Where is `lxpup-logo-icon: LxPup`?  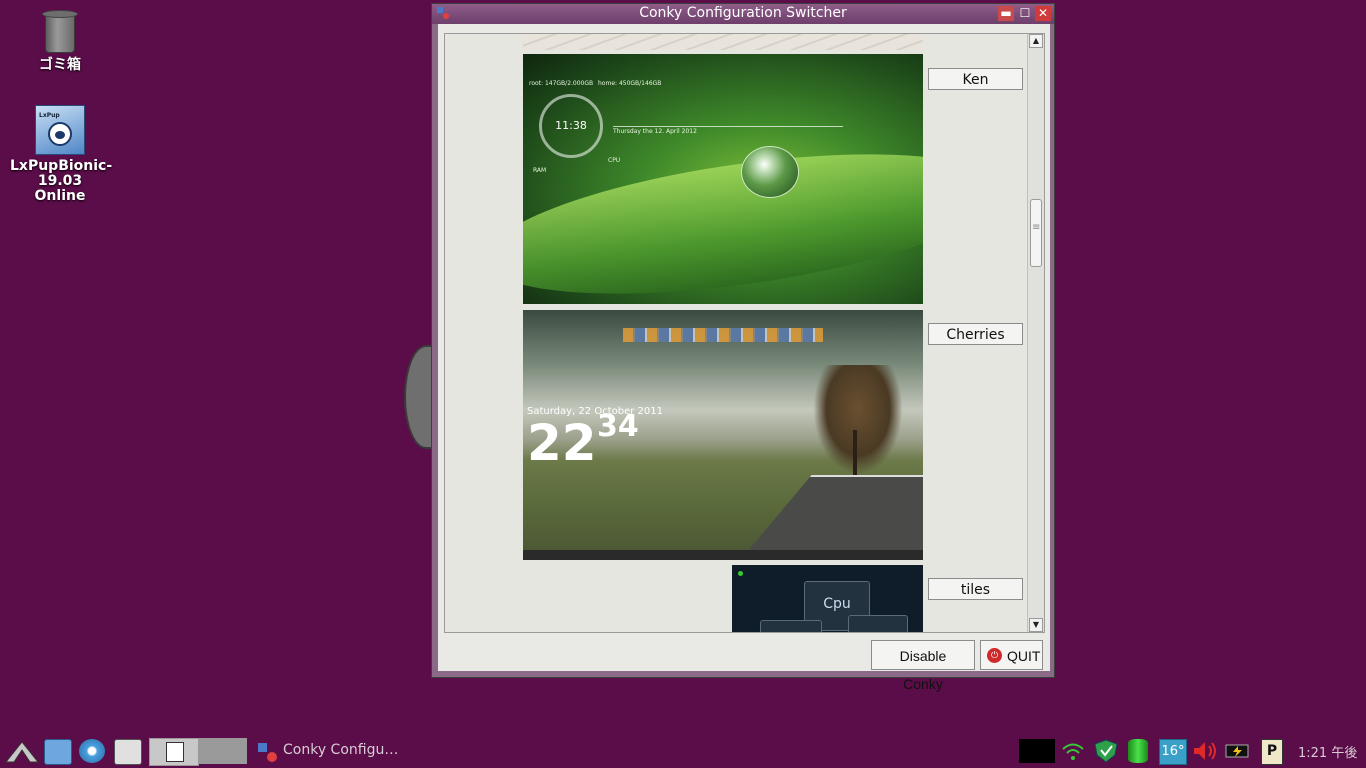 lxpup-logo-icon: LxPup is located at coordinates (60, 130).